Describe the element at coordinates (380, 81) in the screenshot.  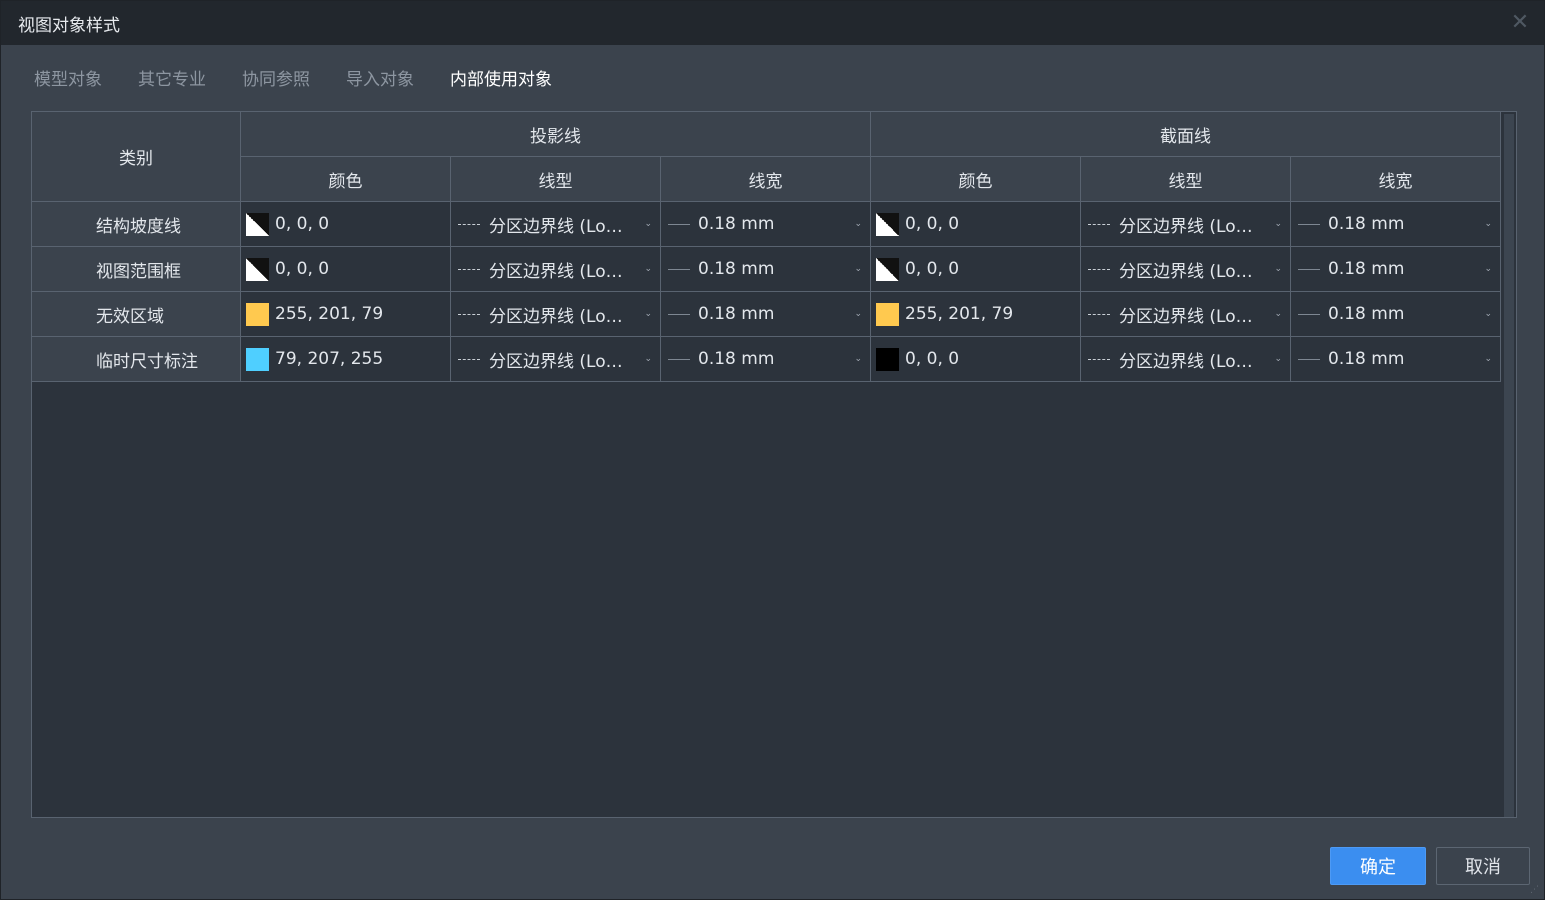
I see `tab-imported-objects: 导入对象` at that location.